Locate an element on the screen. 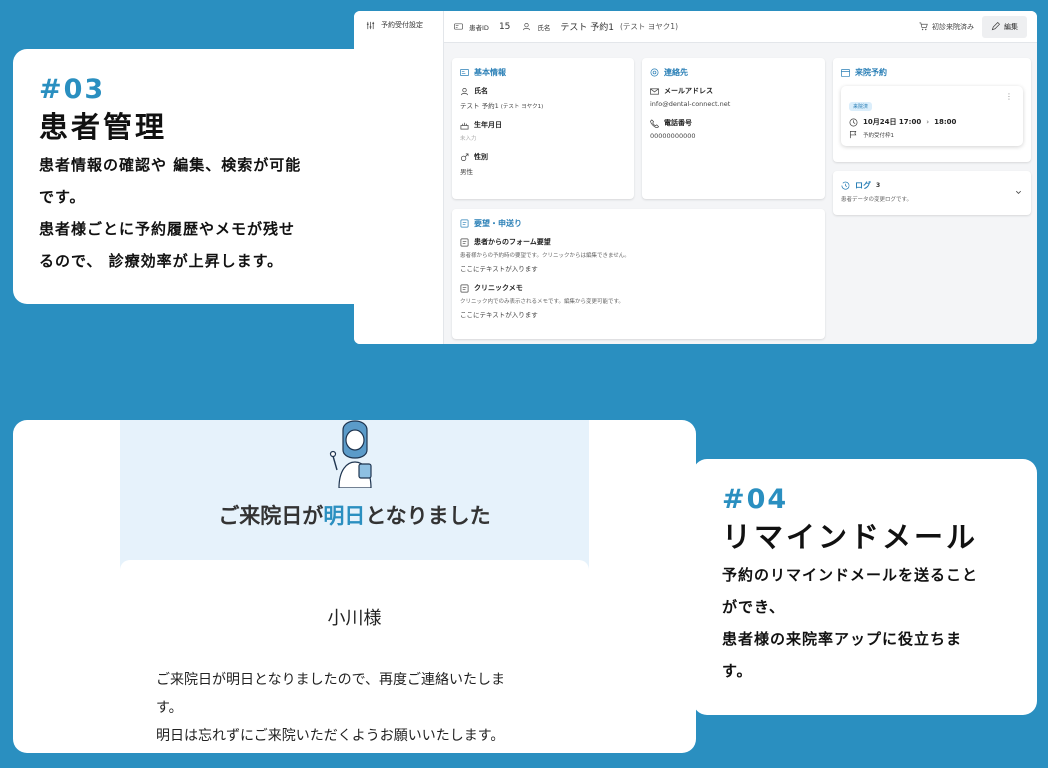 This screenshot has height=768, width=1048. feature-title: リマインドメール is located at coordinates (850, 537).